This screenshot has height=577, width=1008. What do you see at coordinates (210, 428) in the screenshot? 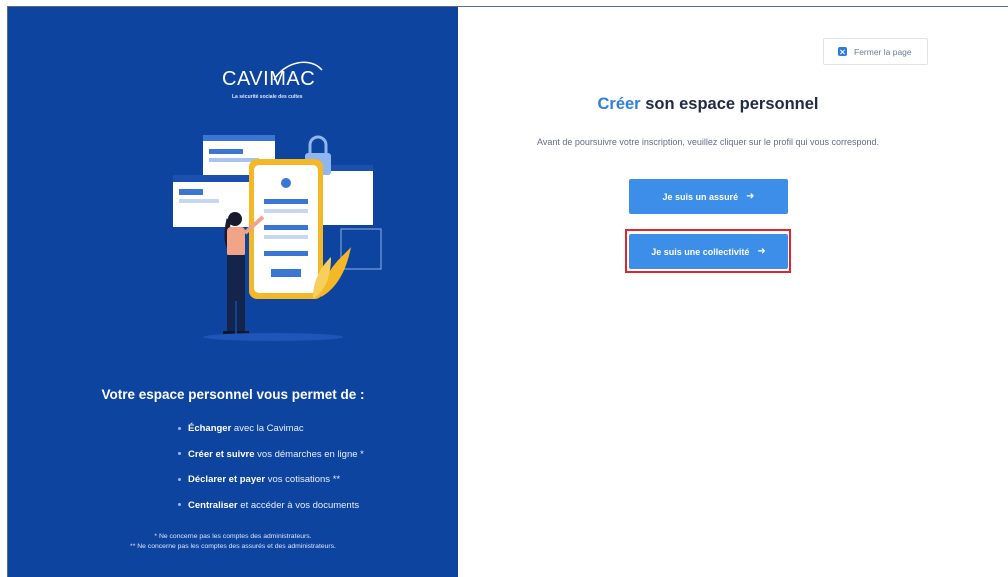
I see `feature-bold: Échanger` at bounding box center [210, 428].